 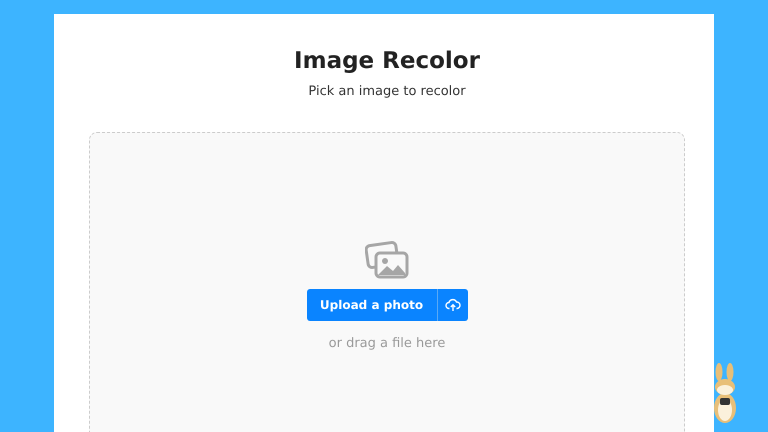 I want to click on cloud-upload-button, so click(x=452, y=305).